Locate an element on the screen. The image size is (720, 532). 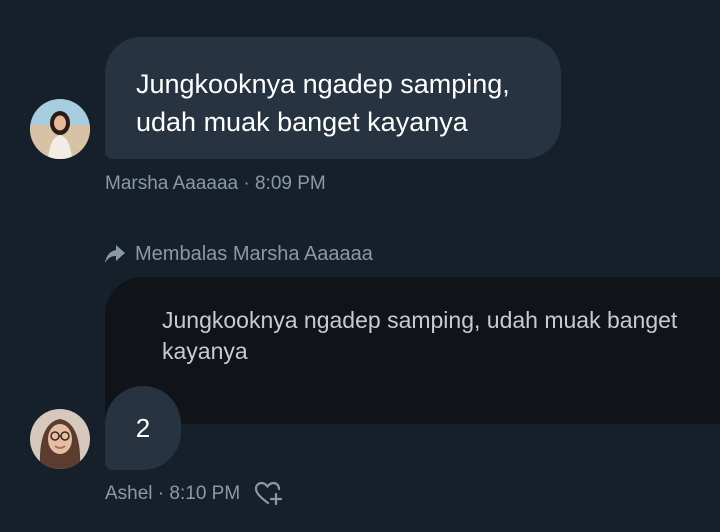
avatar-marsha-image is located at coordinates (60, 129).